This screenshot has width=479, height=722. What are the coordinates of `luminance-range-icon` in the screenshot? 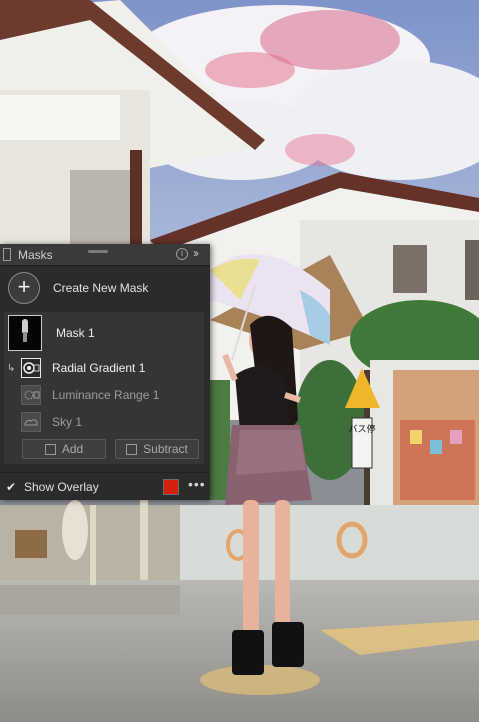 It's located at (31, 395).